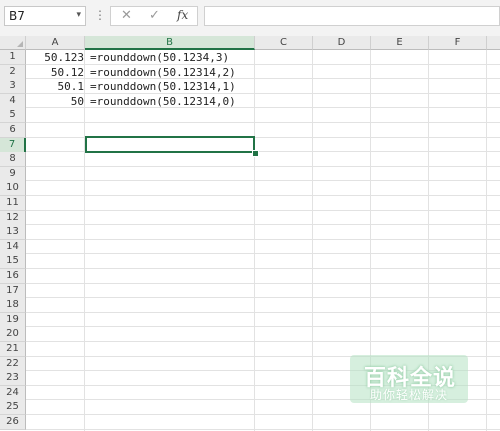 This screenshot has height=431, width=500. I want to click on fill-handle, so click(255, 153).